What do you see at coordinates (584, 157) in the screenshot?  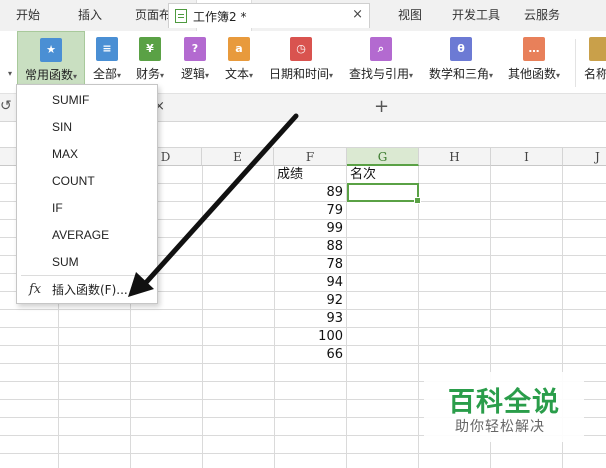 I see `column-header-j: J` at bounding box center [584, 157].